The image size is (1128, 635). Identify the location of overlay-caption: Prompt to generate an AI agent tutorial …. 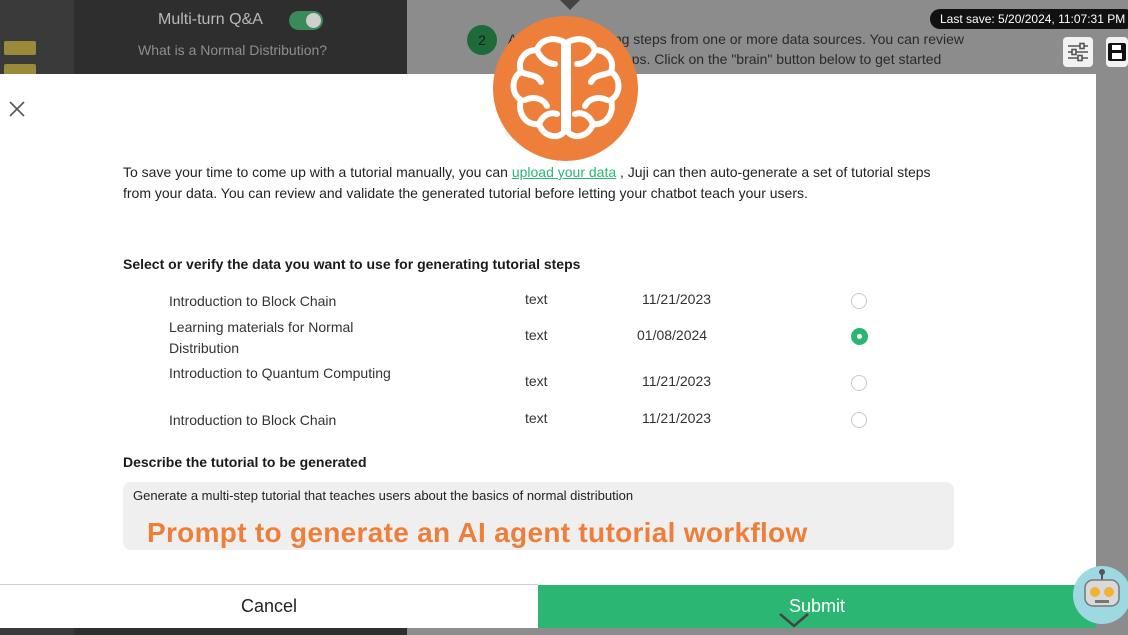
(477, 532).